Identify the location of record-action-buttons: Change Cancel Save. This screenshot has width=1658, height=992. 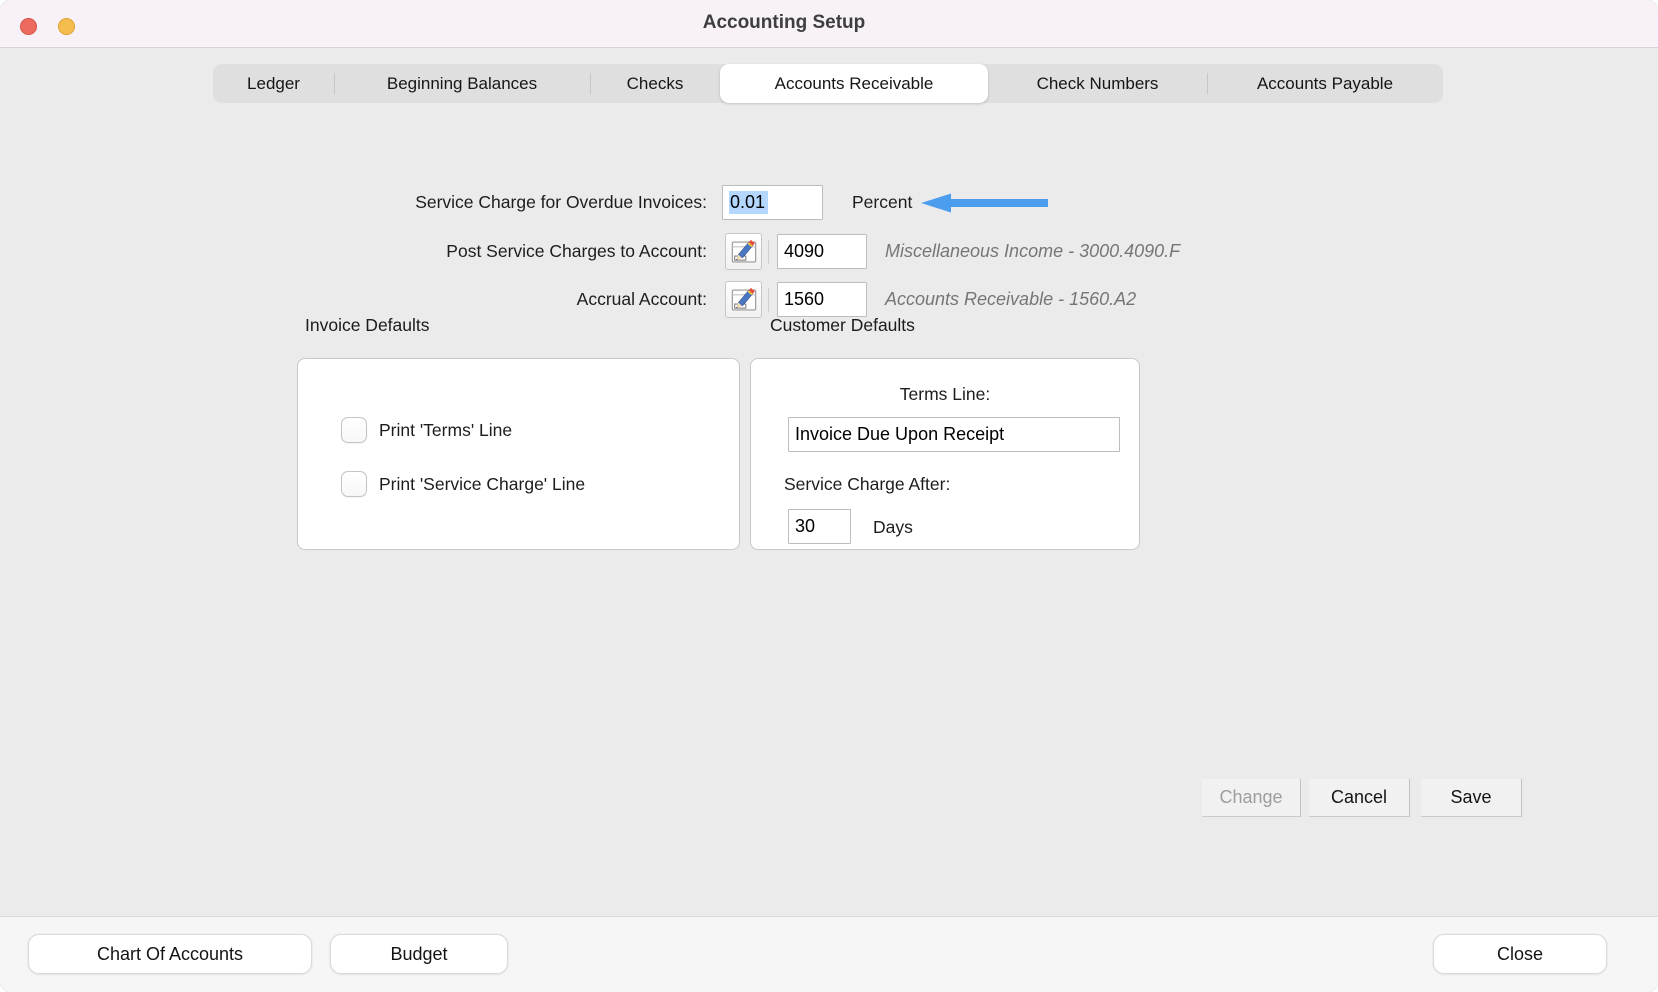
(1362, 798).